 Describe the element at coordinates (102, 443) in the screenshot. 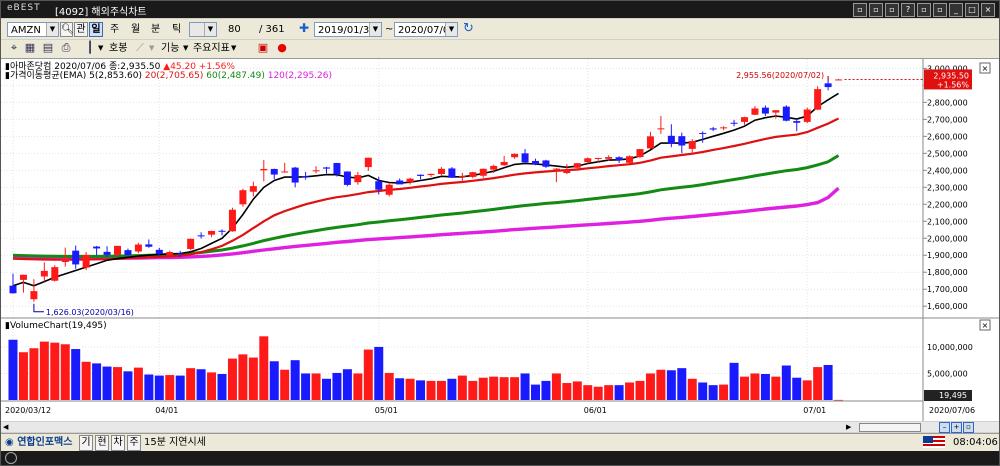

I see `tab-hyun: 현` at that location.